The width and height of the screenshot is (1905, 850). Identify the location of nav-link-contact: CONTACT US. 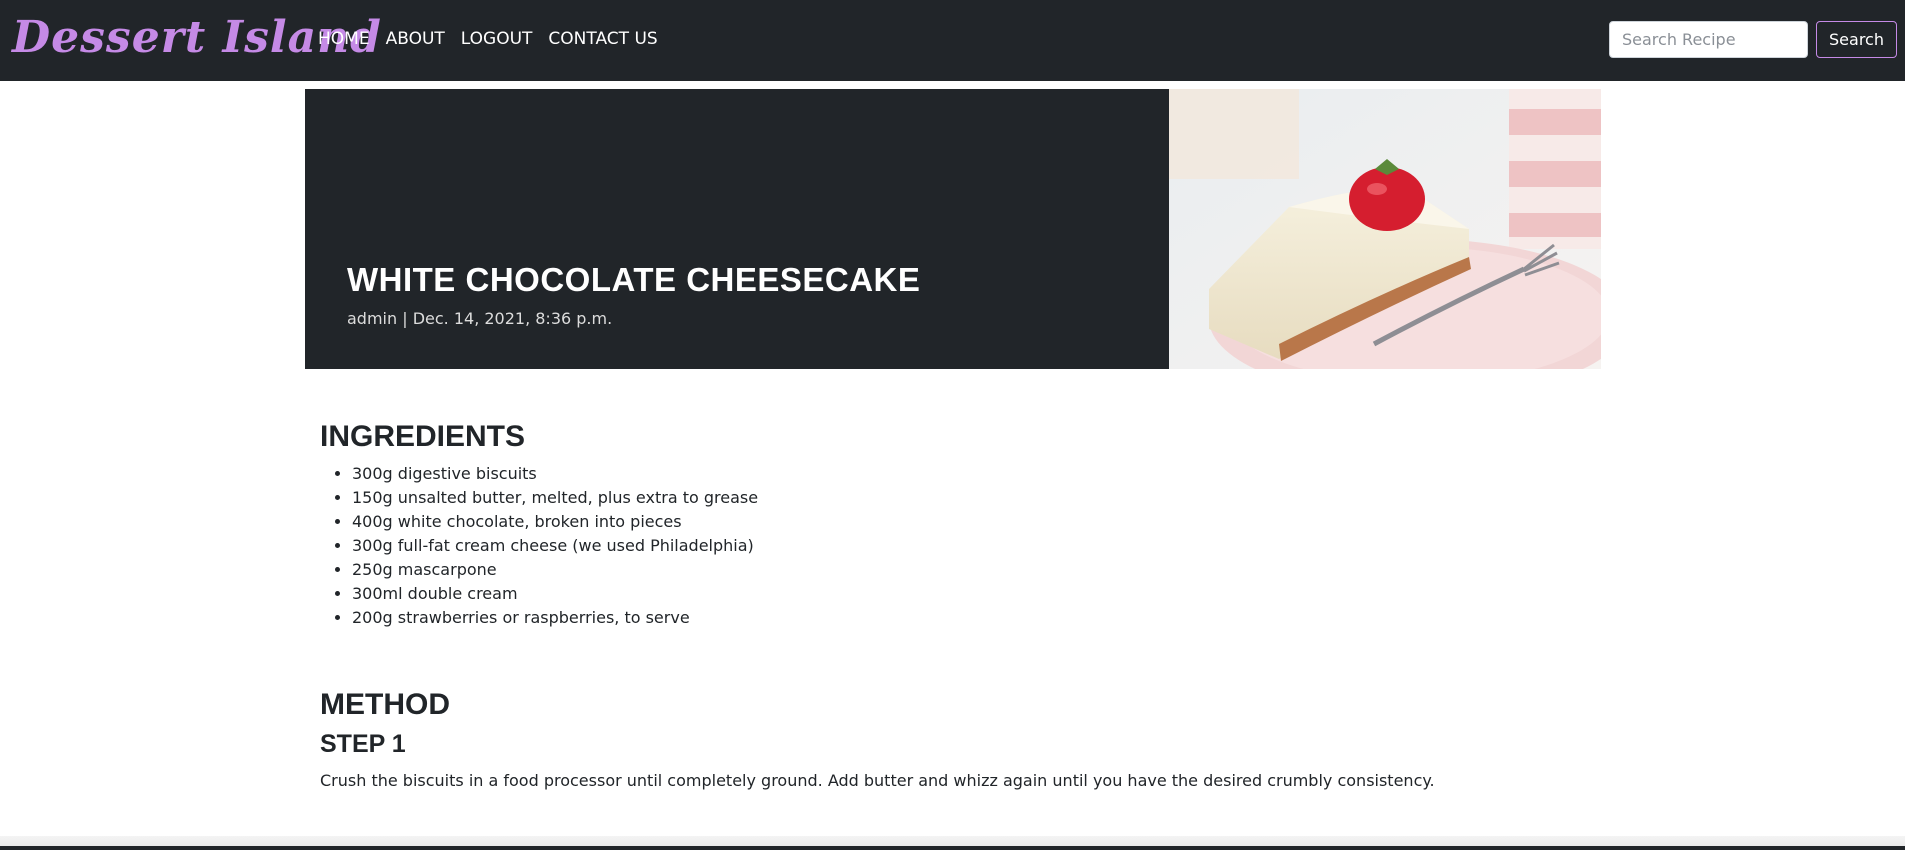
(602, 39).